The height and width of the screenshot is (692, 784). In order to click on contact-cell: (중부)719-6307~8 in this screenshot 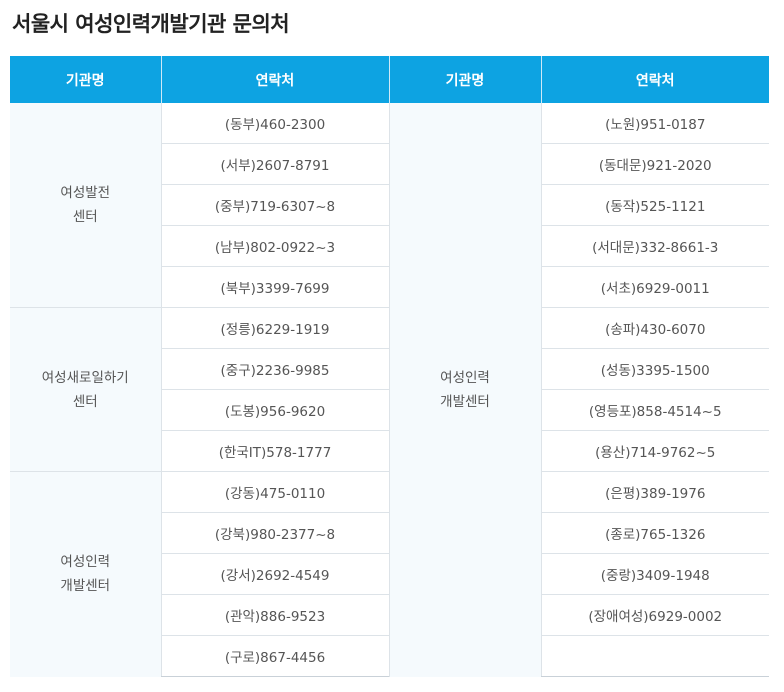, I will do `click(274, 205)`.